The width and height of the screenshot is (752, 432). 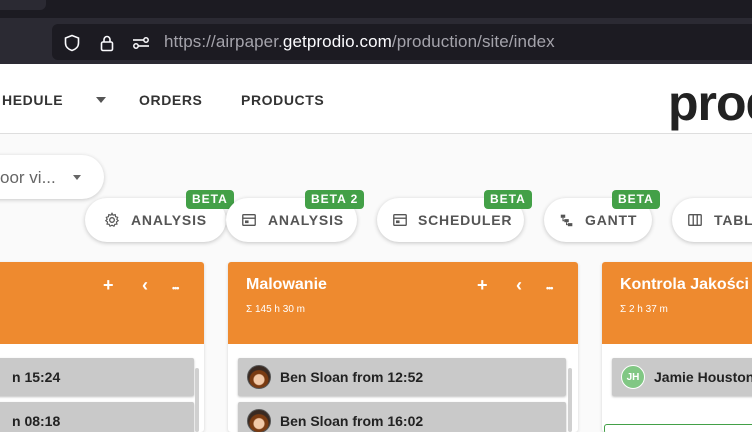 I want to click on list-item: JH Jamie Houston, so click(x=682, y=377).